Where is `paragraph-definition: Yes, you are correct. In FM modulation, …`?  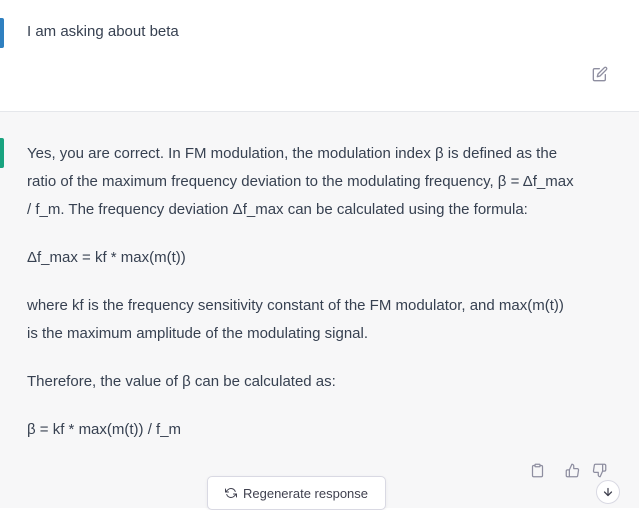
paragraph-definition: Yes, you are correct. In FM modulation, … is located at coordinates (300, 181).